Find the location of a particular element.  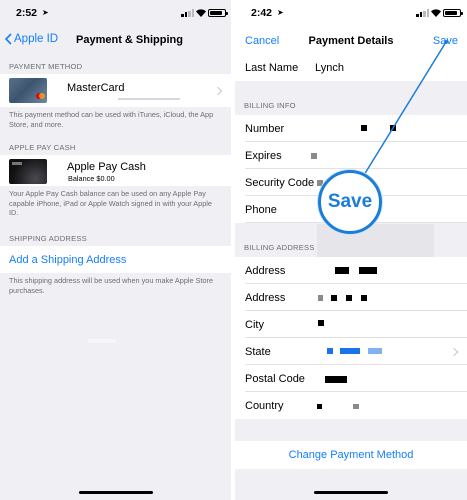

status-bar: 2:52 ➤ is located at coordinates (115, 13).